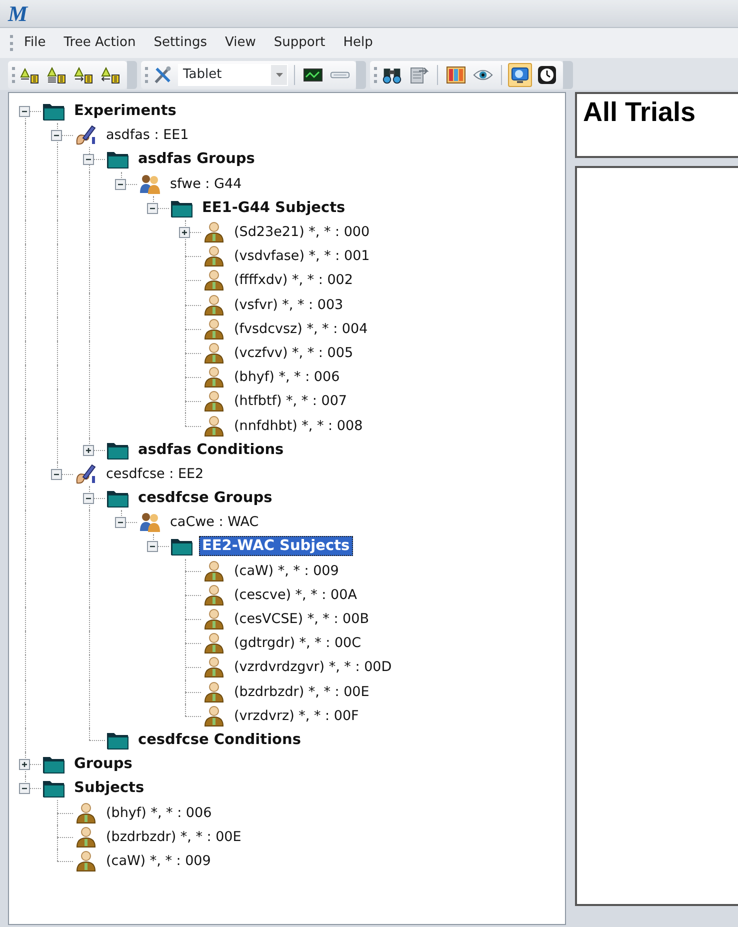  I want to click on menu-item: Help, so click(358, 43).